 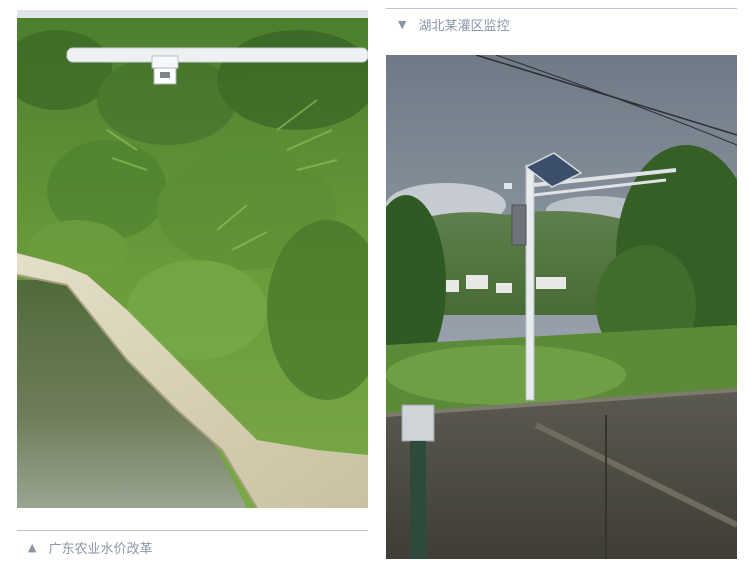 I want to click on right-photo-caption: ▼ 湖北某灌区监控, so click(x=453, y=24).